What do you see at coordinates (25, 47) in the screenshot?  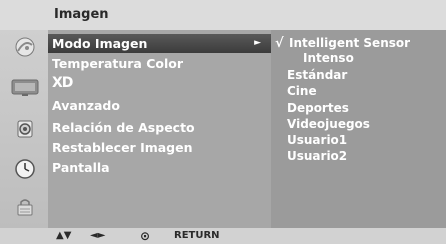 I see `satellite-dish-icon` at bounding box center [25, 47].